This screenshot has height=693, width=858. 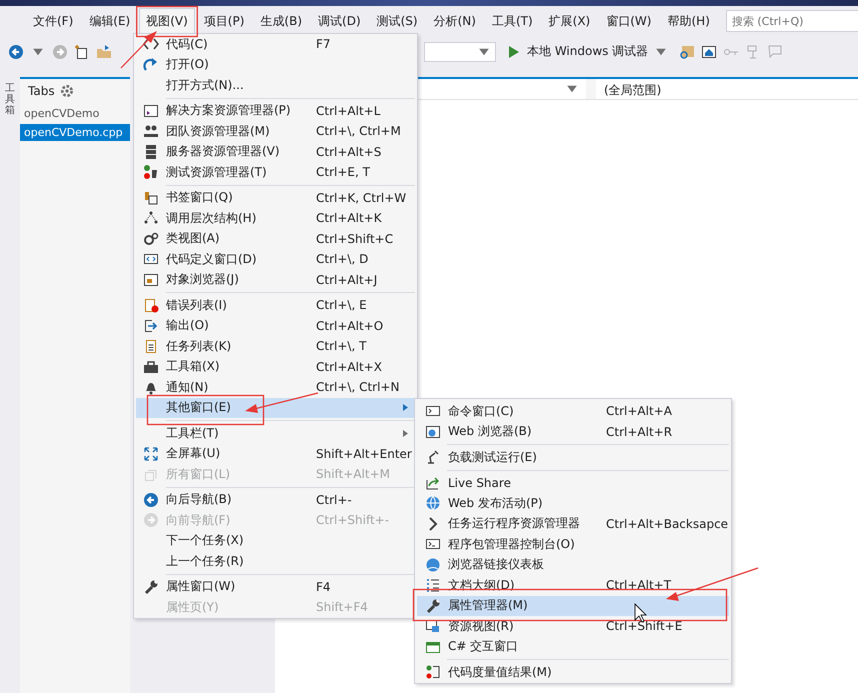 I want to click on shortcut-text: F7, so click(x=323, y=44).